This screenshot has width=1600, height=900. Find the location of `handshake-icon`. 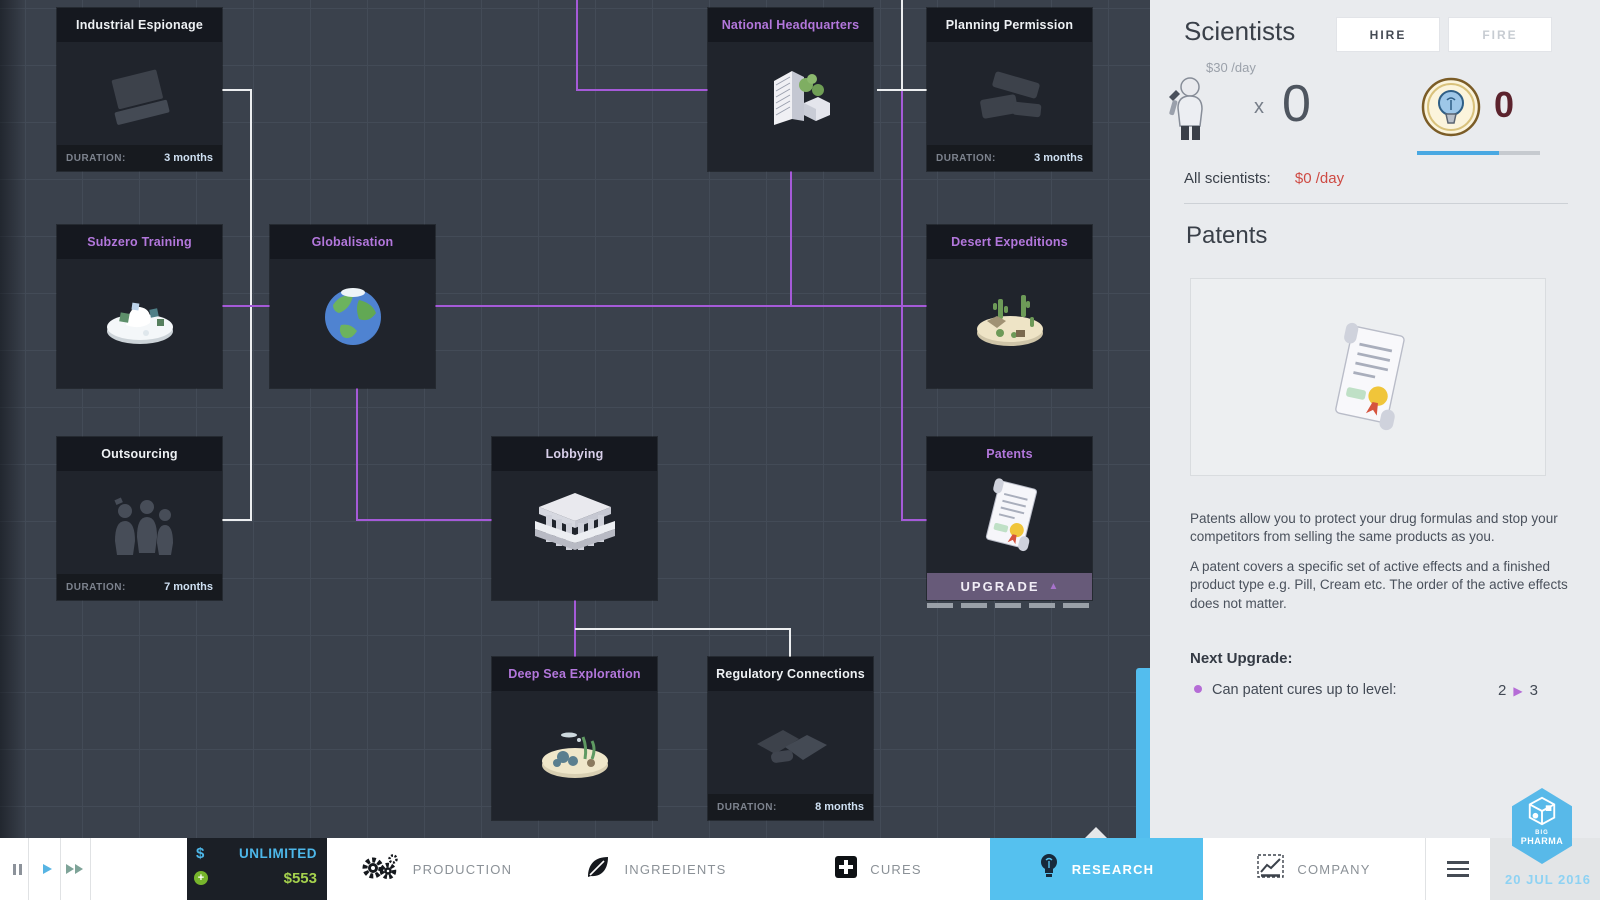

handshake-icon is located at coordinates (791, 751).